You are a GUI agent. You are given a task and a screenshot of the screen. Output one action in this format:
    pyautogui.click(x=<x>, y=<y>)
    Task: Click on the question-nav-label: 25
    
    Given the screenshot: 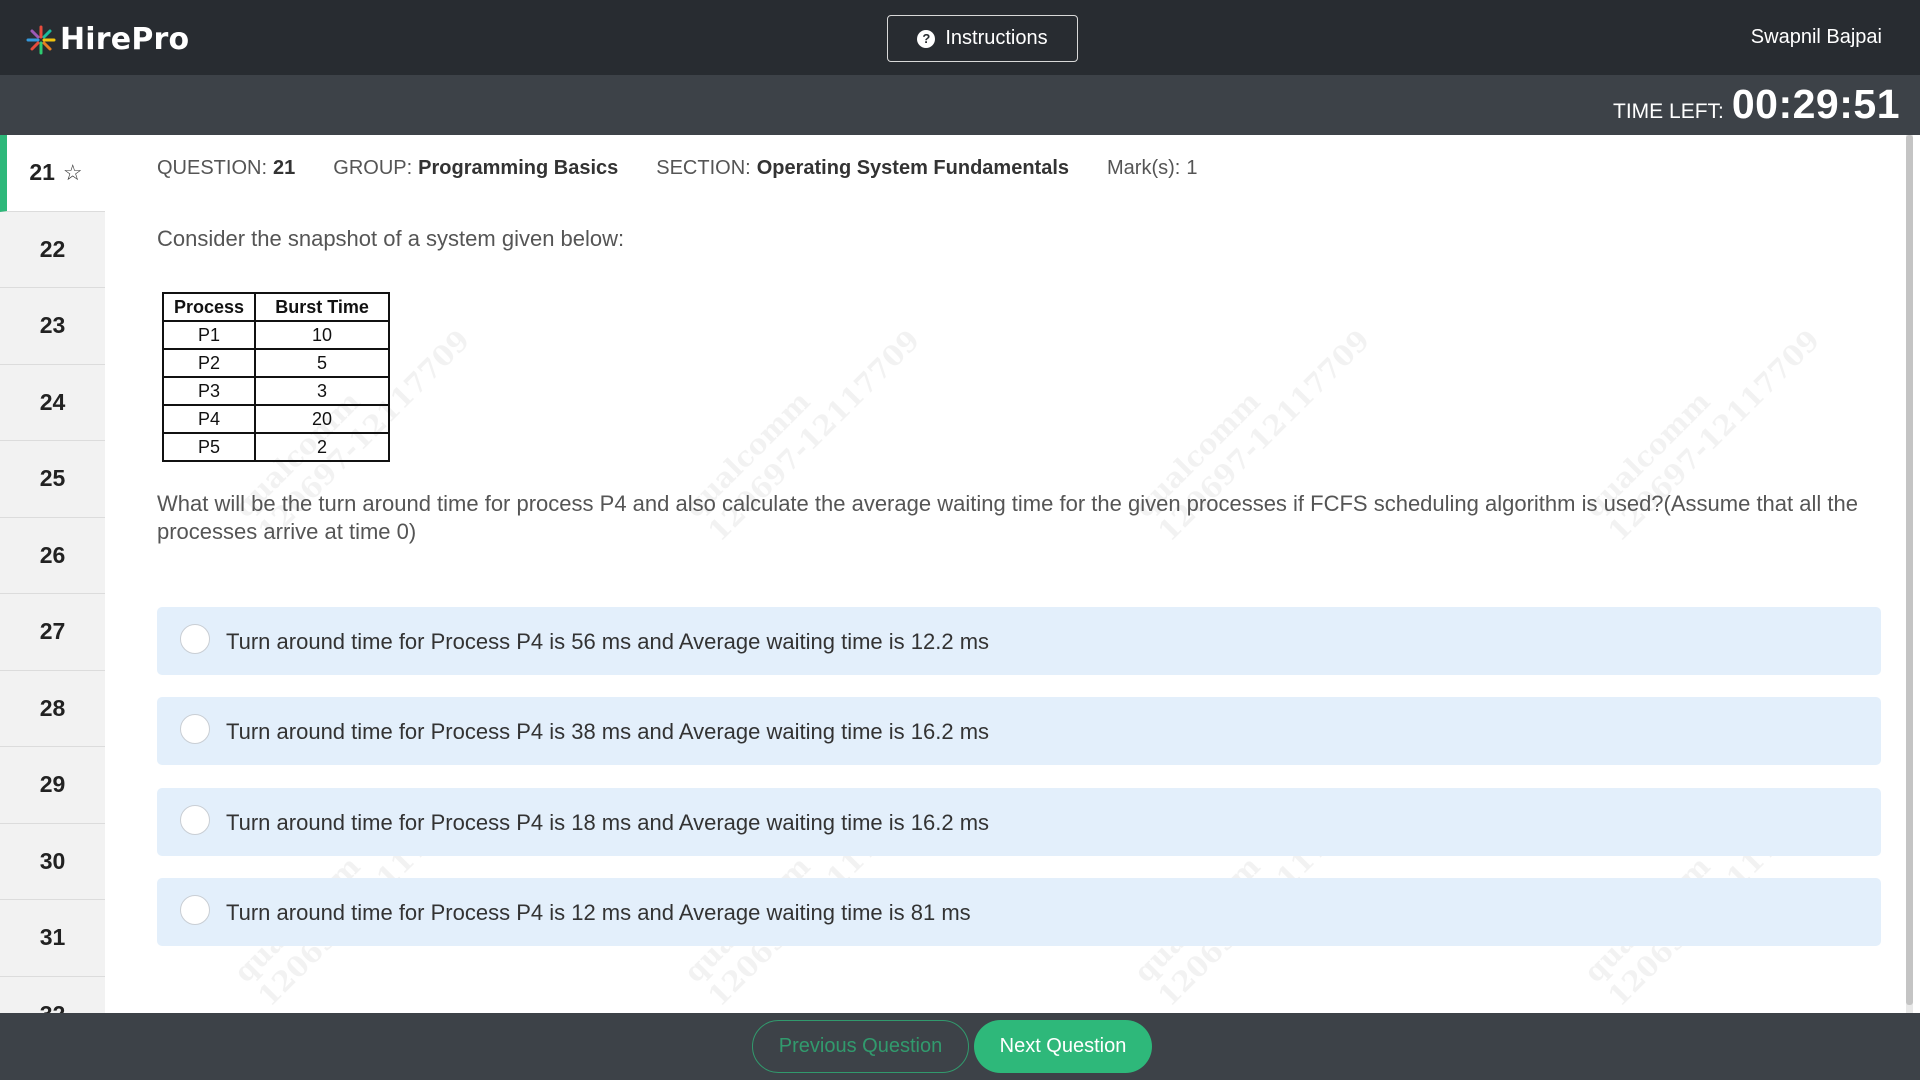 What is the action you would take?
    pyautogui.click(x=52, y=478)
    